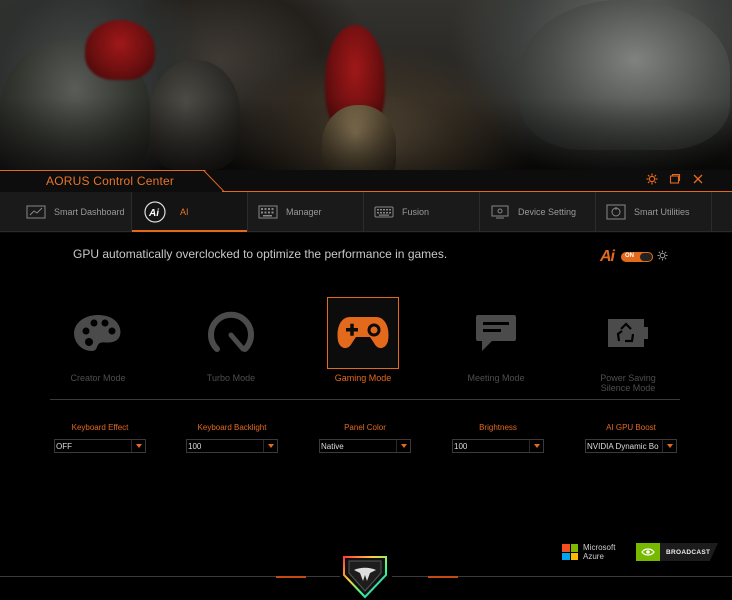 The image size is (732, 600). I want to click on setting-label: Keyboard Backlight, so click(232, 427).